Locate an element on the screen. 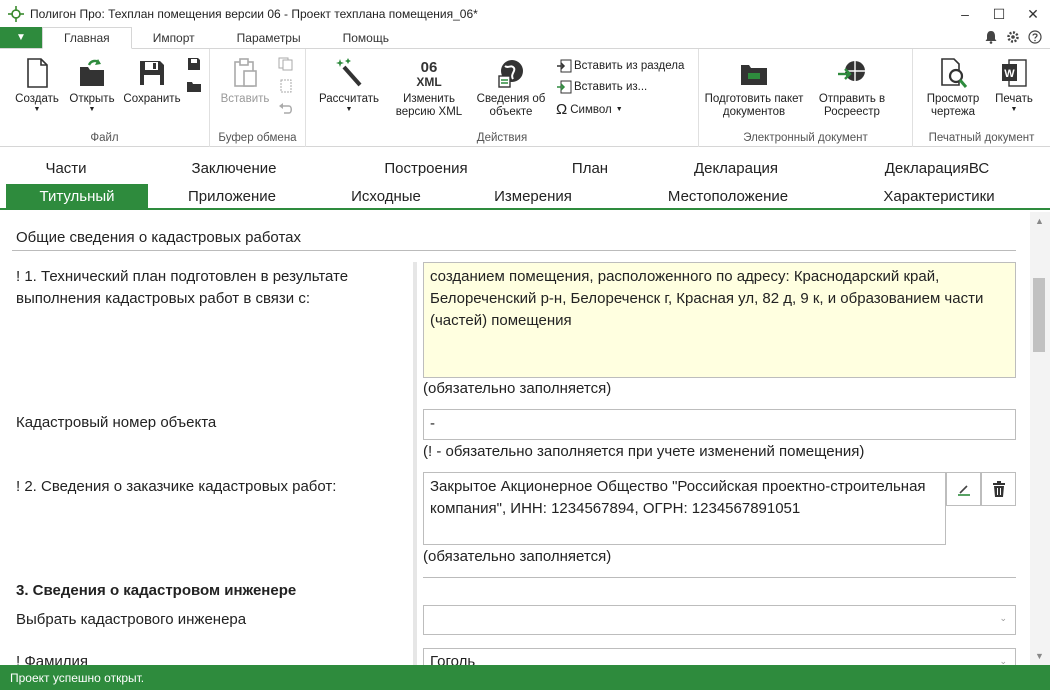 The height and width of the screenshot is (690, 1050). save-small-icon is located at coordinates (194, 64).